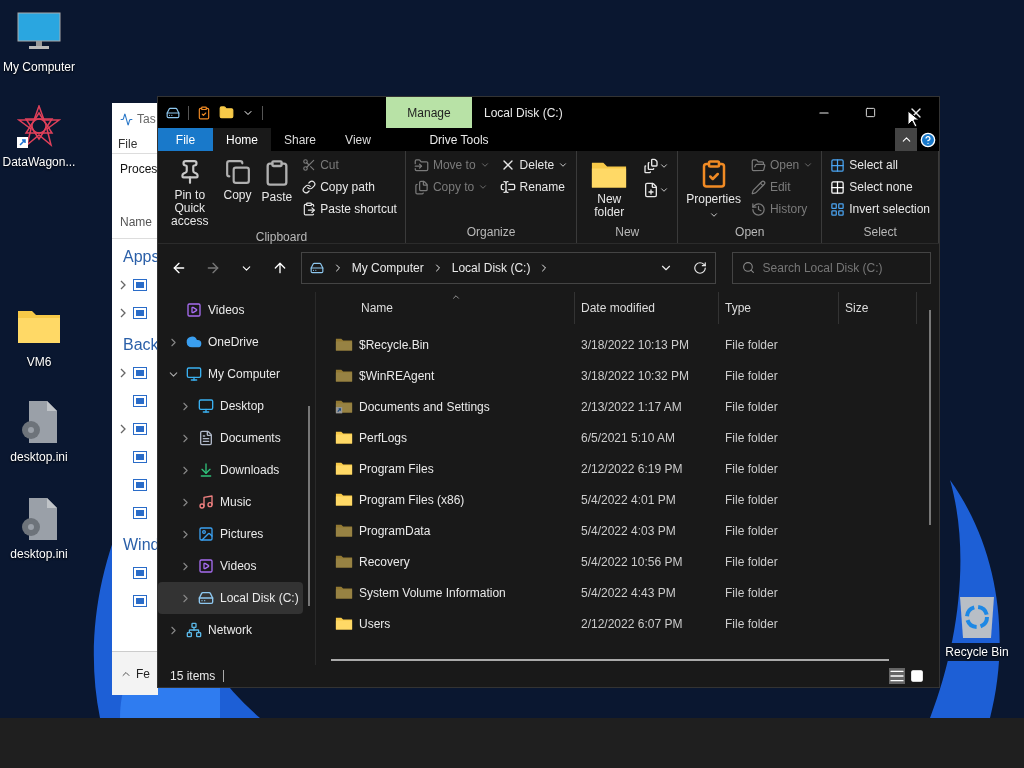  What do you see at coordinates (758, 165) in the screenshot?
I see `folder-open-icon` at bounding box center [758, 165].